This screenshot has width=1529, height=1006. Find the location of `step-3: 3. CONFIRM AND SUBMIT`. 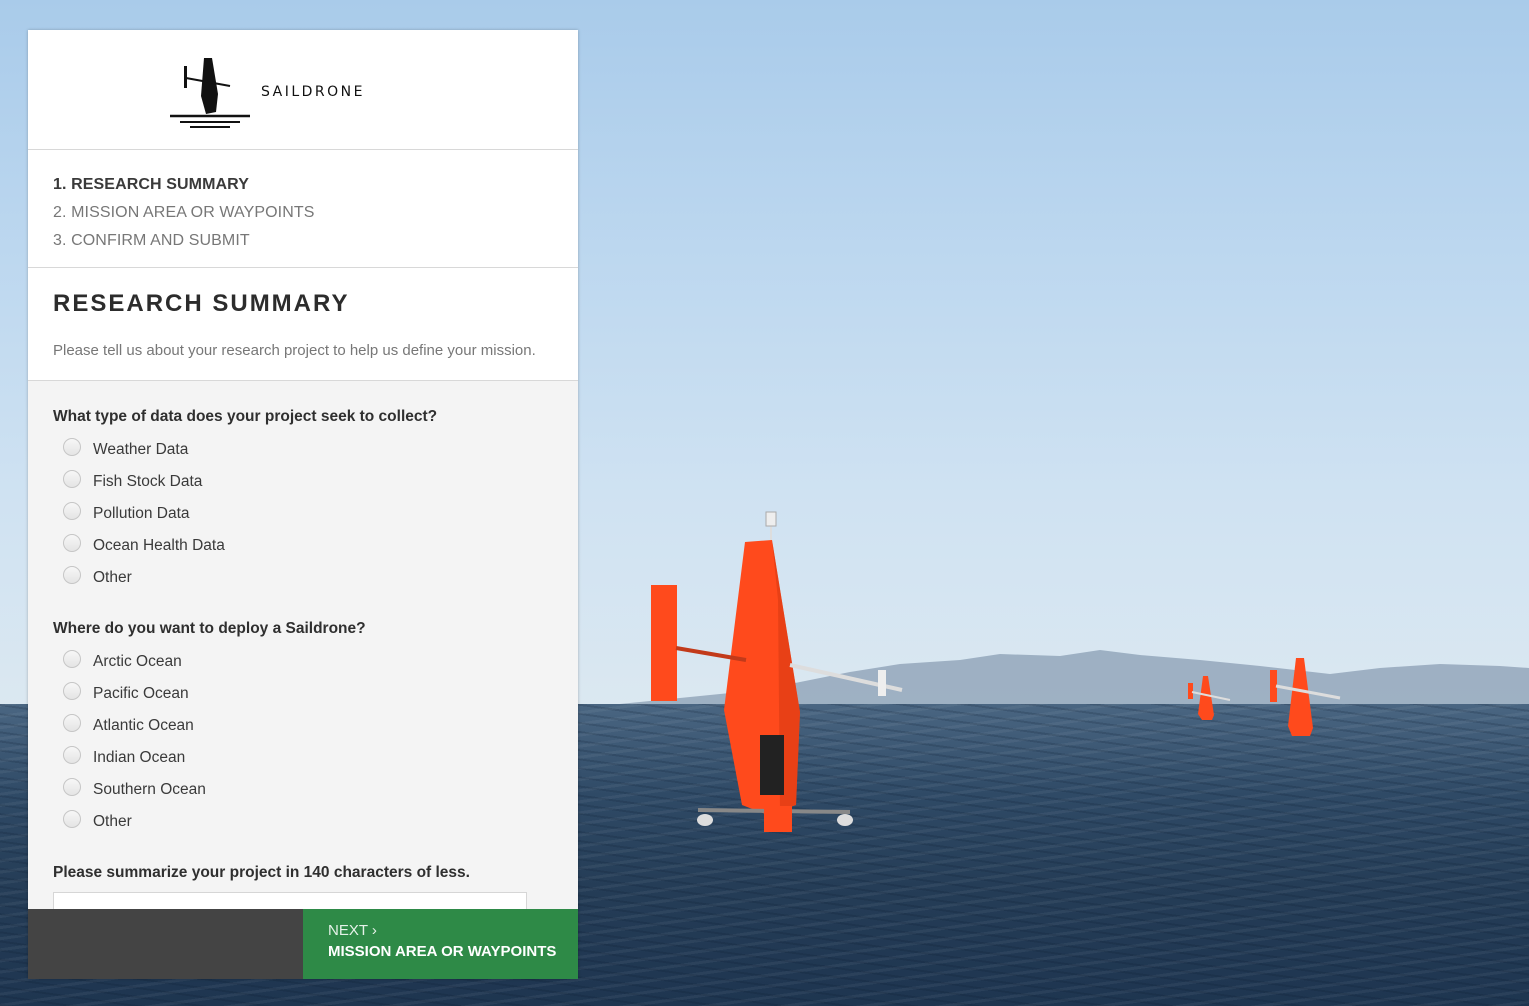

step-3: 3. CONFIRM AND SUBMIT is located at coordinates (303, 241).